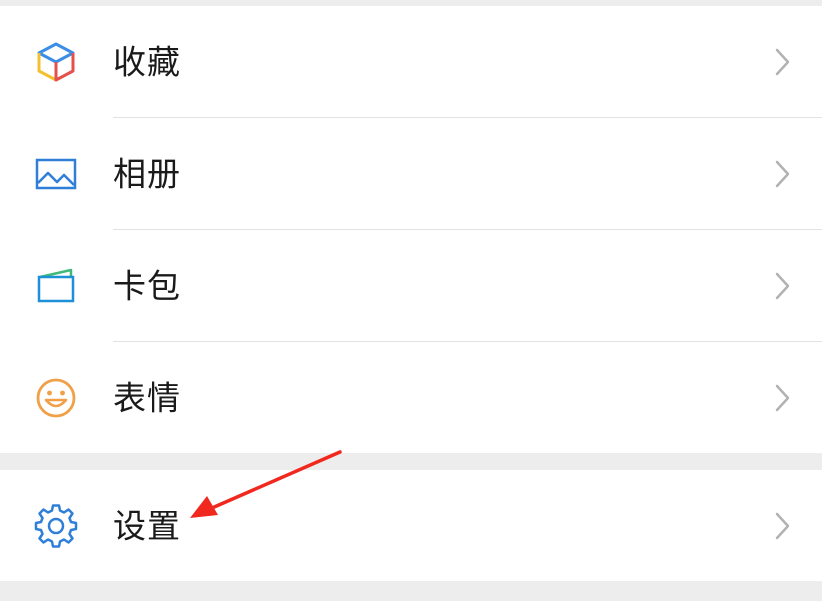  What do you see at coordinates (56, 525) in the screenshot?
I see `gear-icon` at bounding box center [56, 525].